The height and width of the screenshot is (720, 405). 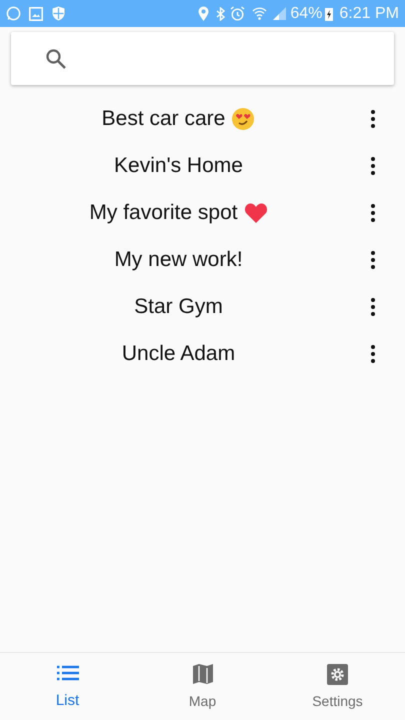 I want to click on battery-percent: 64%, so click(x=306, y=14).